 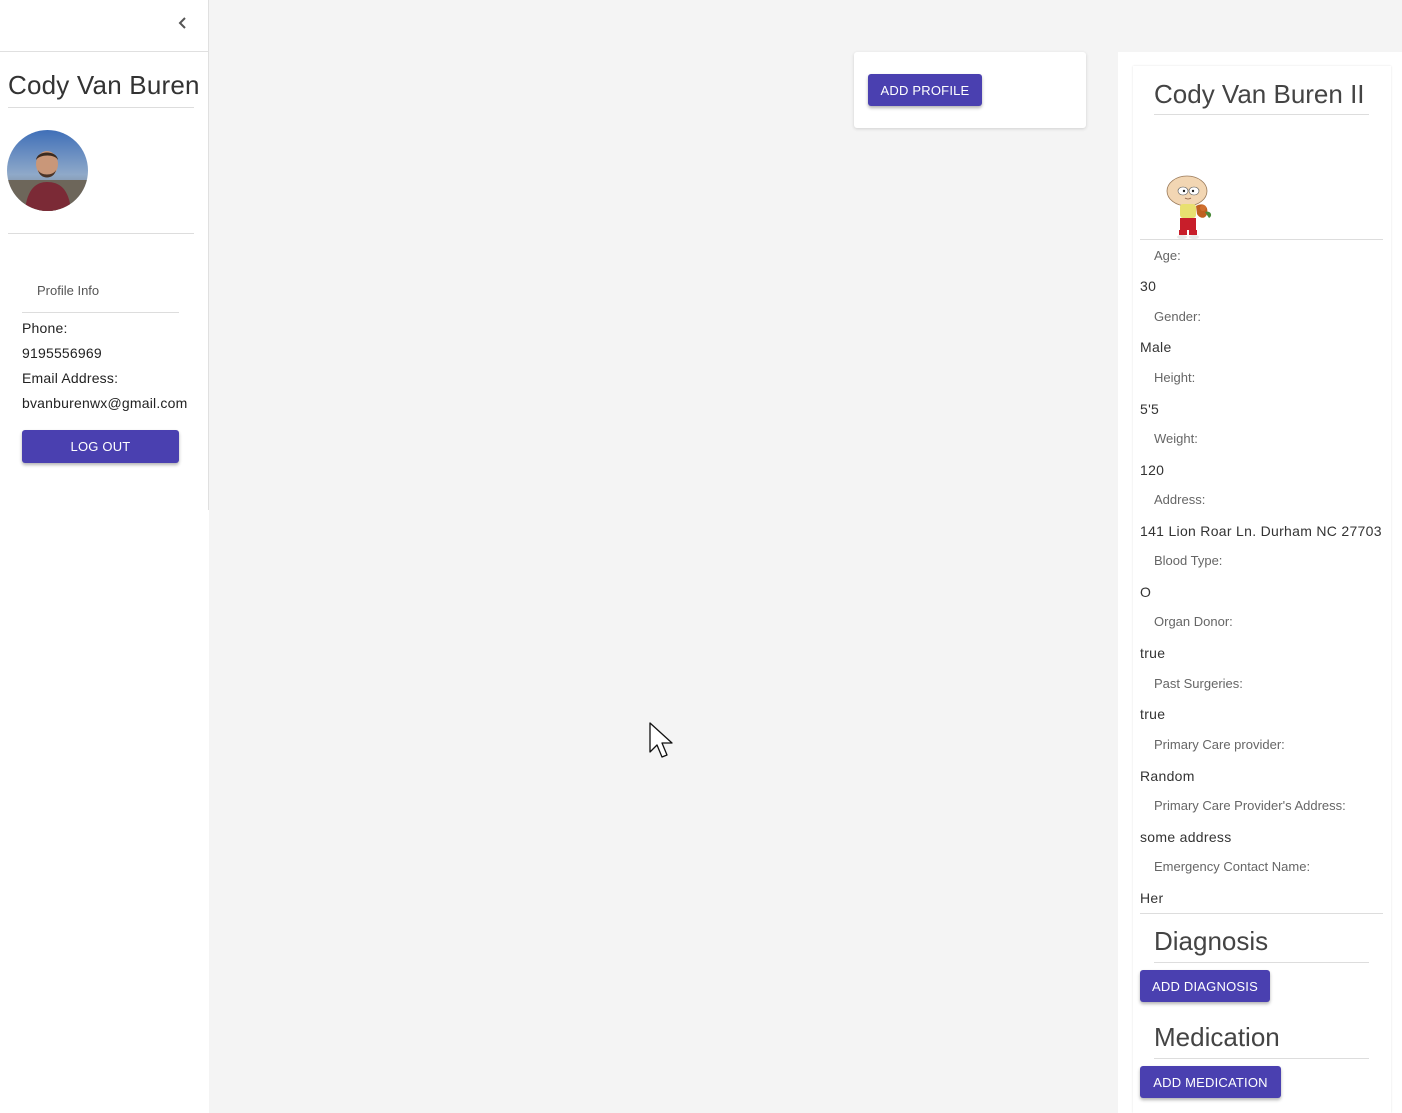 I want to click on field-value-organ-donor: true, so click(x=1153, y=653).